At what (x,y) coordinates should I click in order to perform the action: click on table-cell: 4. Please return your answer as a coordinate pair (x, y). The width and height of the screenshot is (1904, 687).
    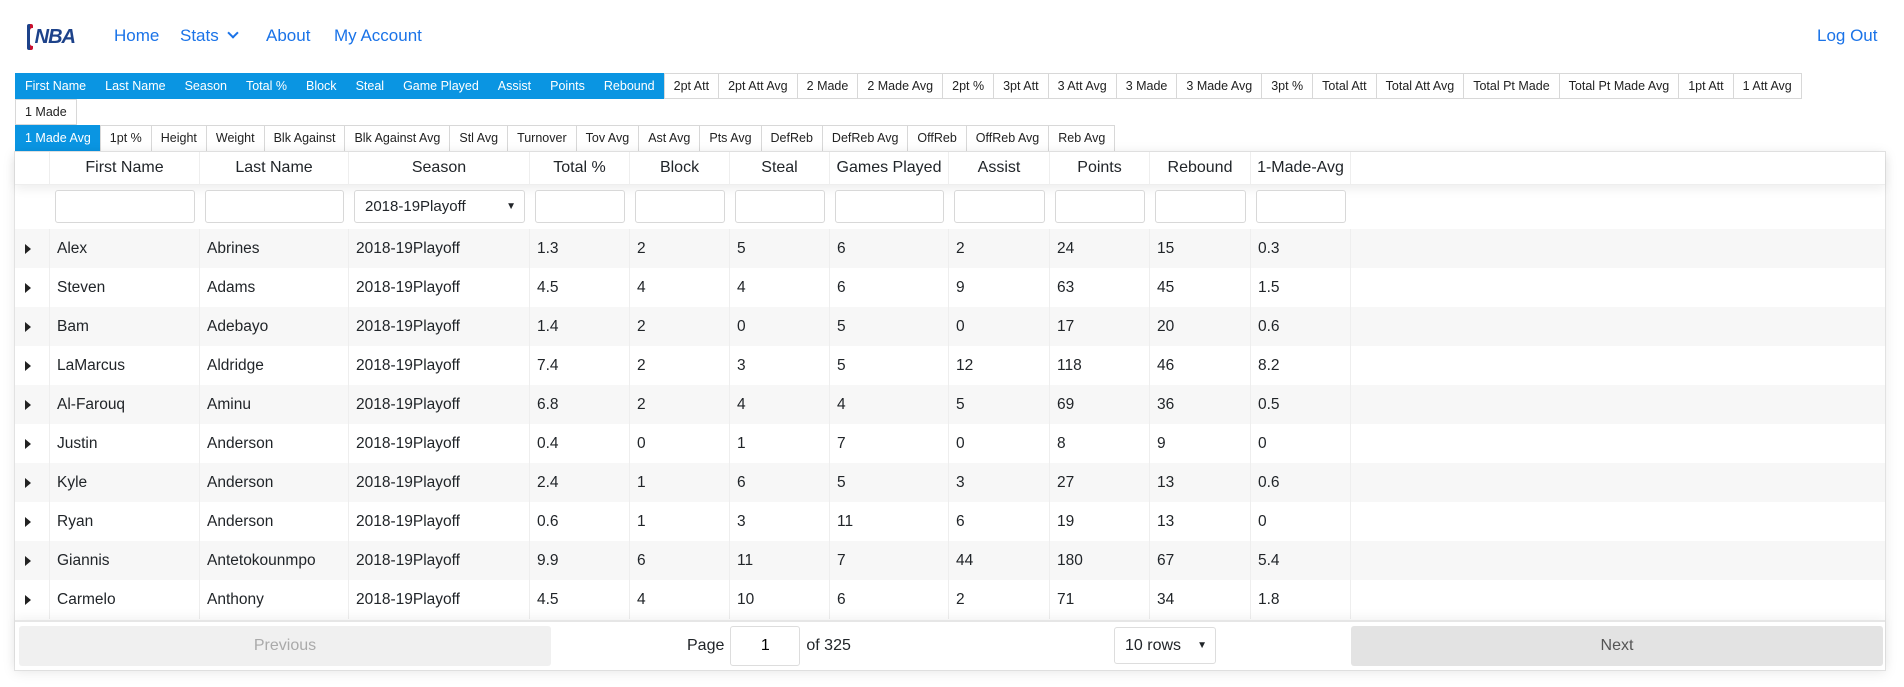
    Looking at the image, I should click on (889, 404).